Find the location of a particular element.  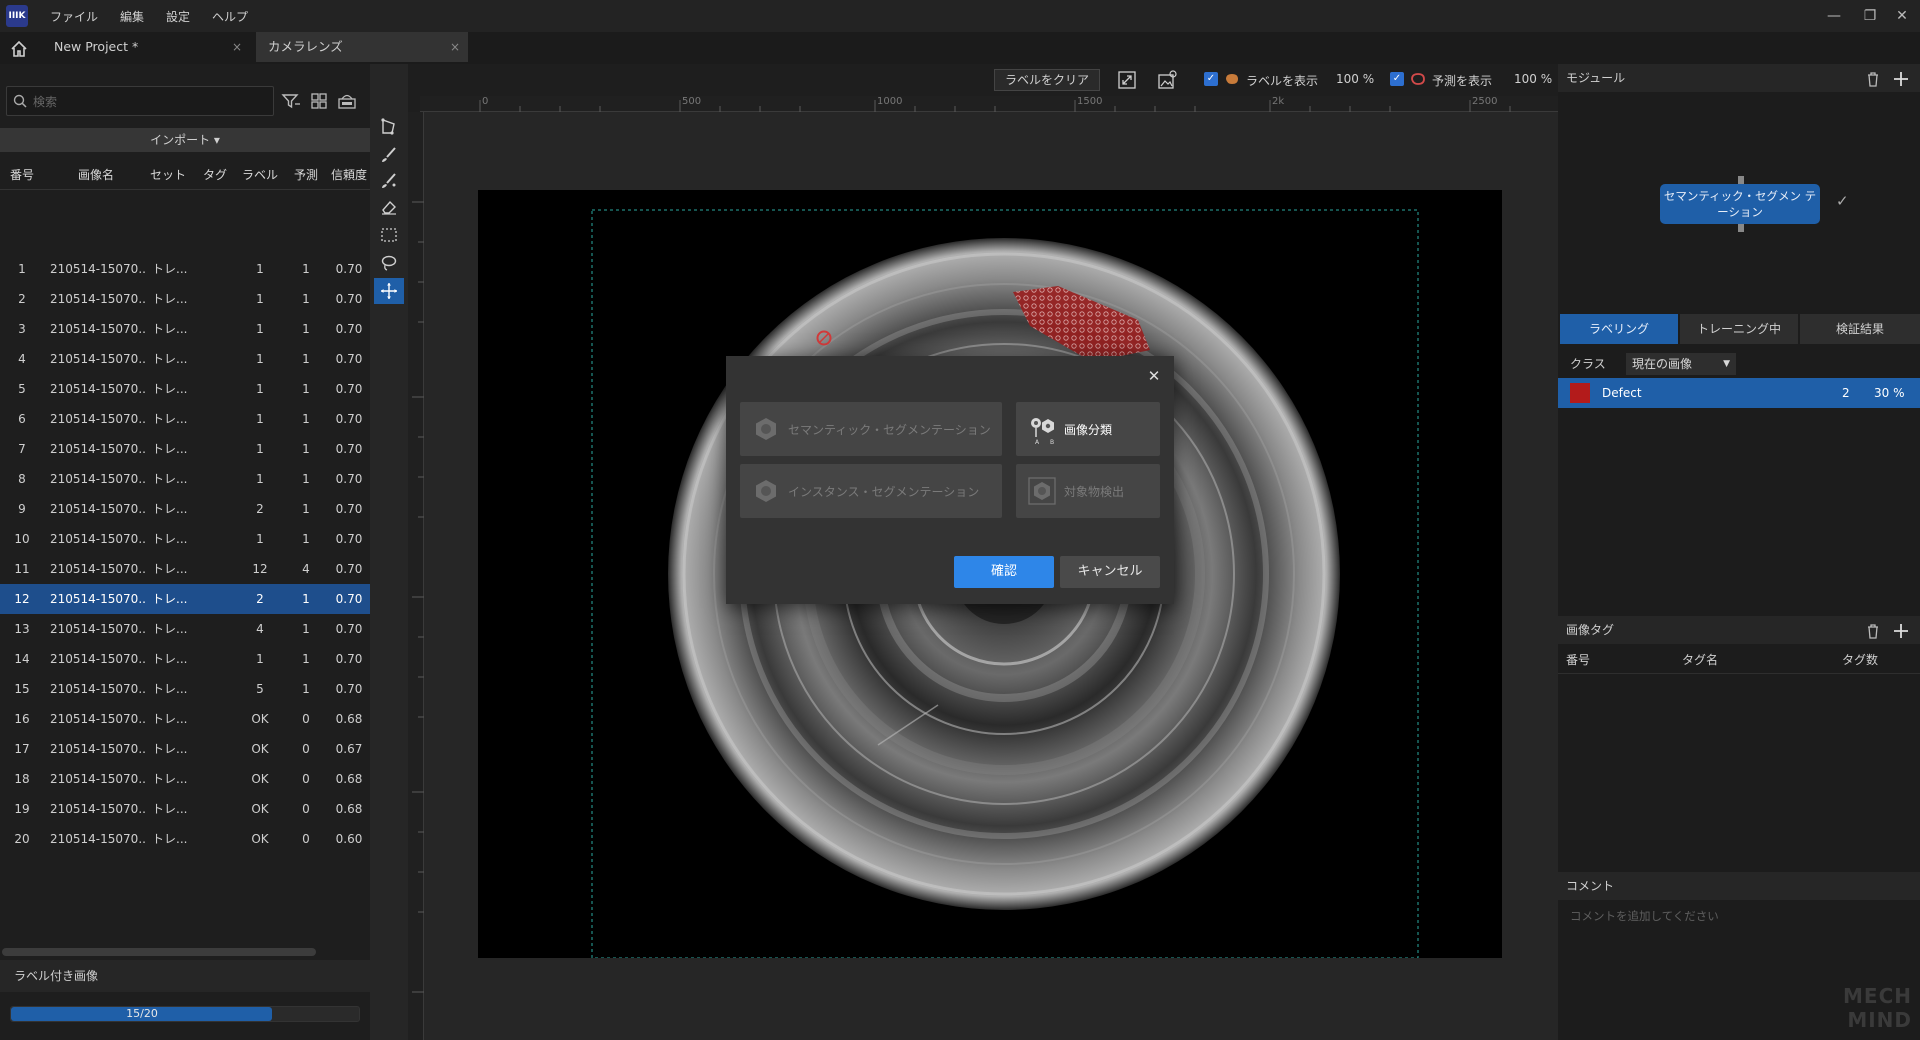

smart-brush-tool-icon is located at coordinates (389, 181).